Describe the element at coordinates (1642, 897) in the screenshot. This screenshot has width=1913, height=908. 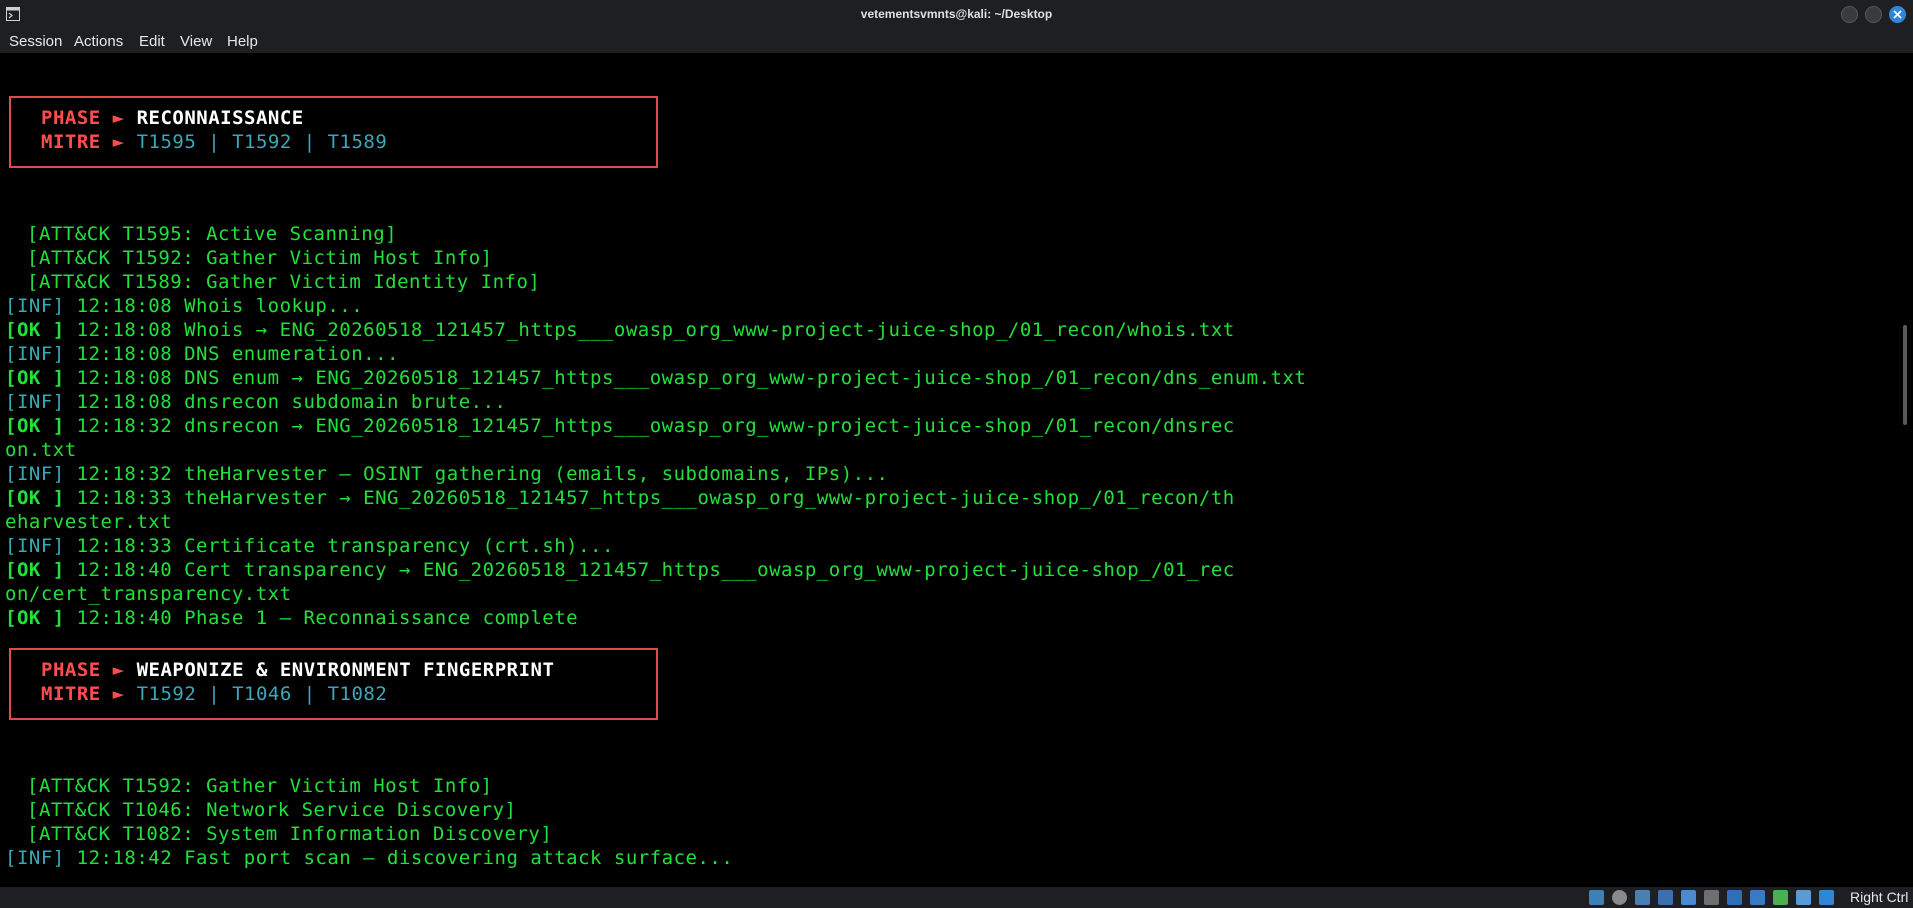
I see `audio-icon` at that location.